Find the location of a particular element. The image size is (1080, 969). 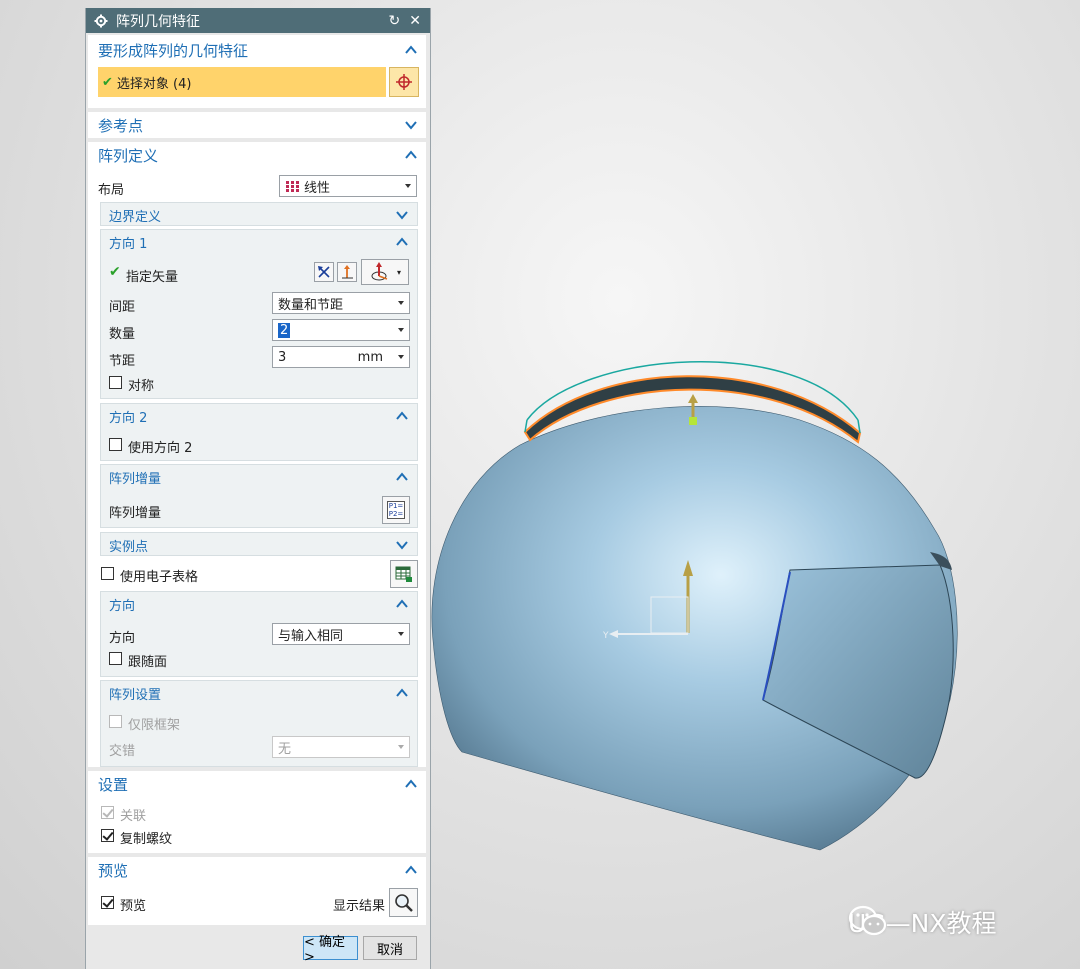

select-object-label: 选择对象 (4) is located at coordinates (154, 84).